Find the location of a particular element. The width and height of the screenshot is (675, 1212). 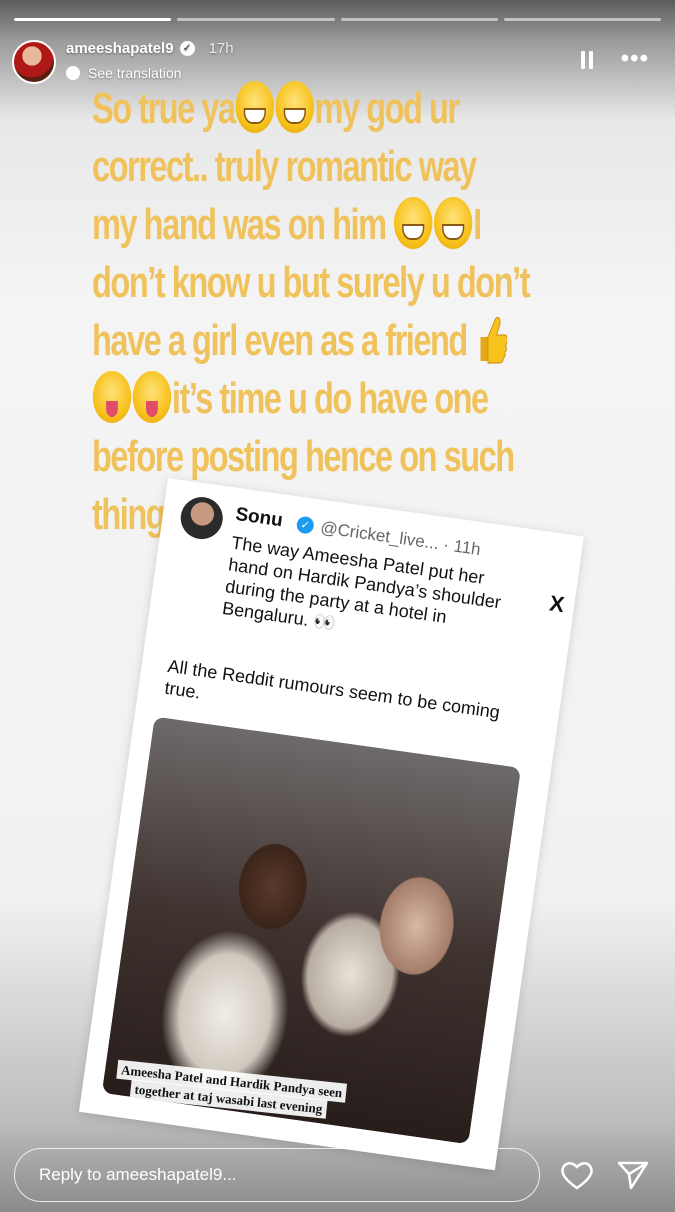

tweet-author-name: Sonu is located at coordinates (259, 517).